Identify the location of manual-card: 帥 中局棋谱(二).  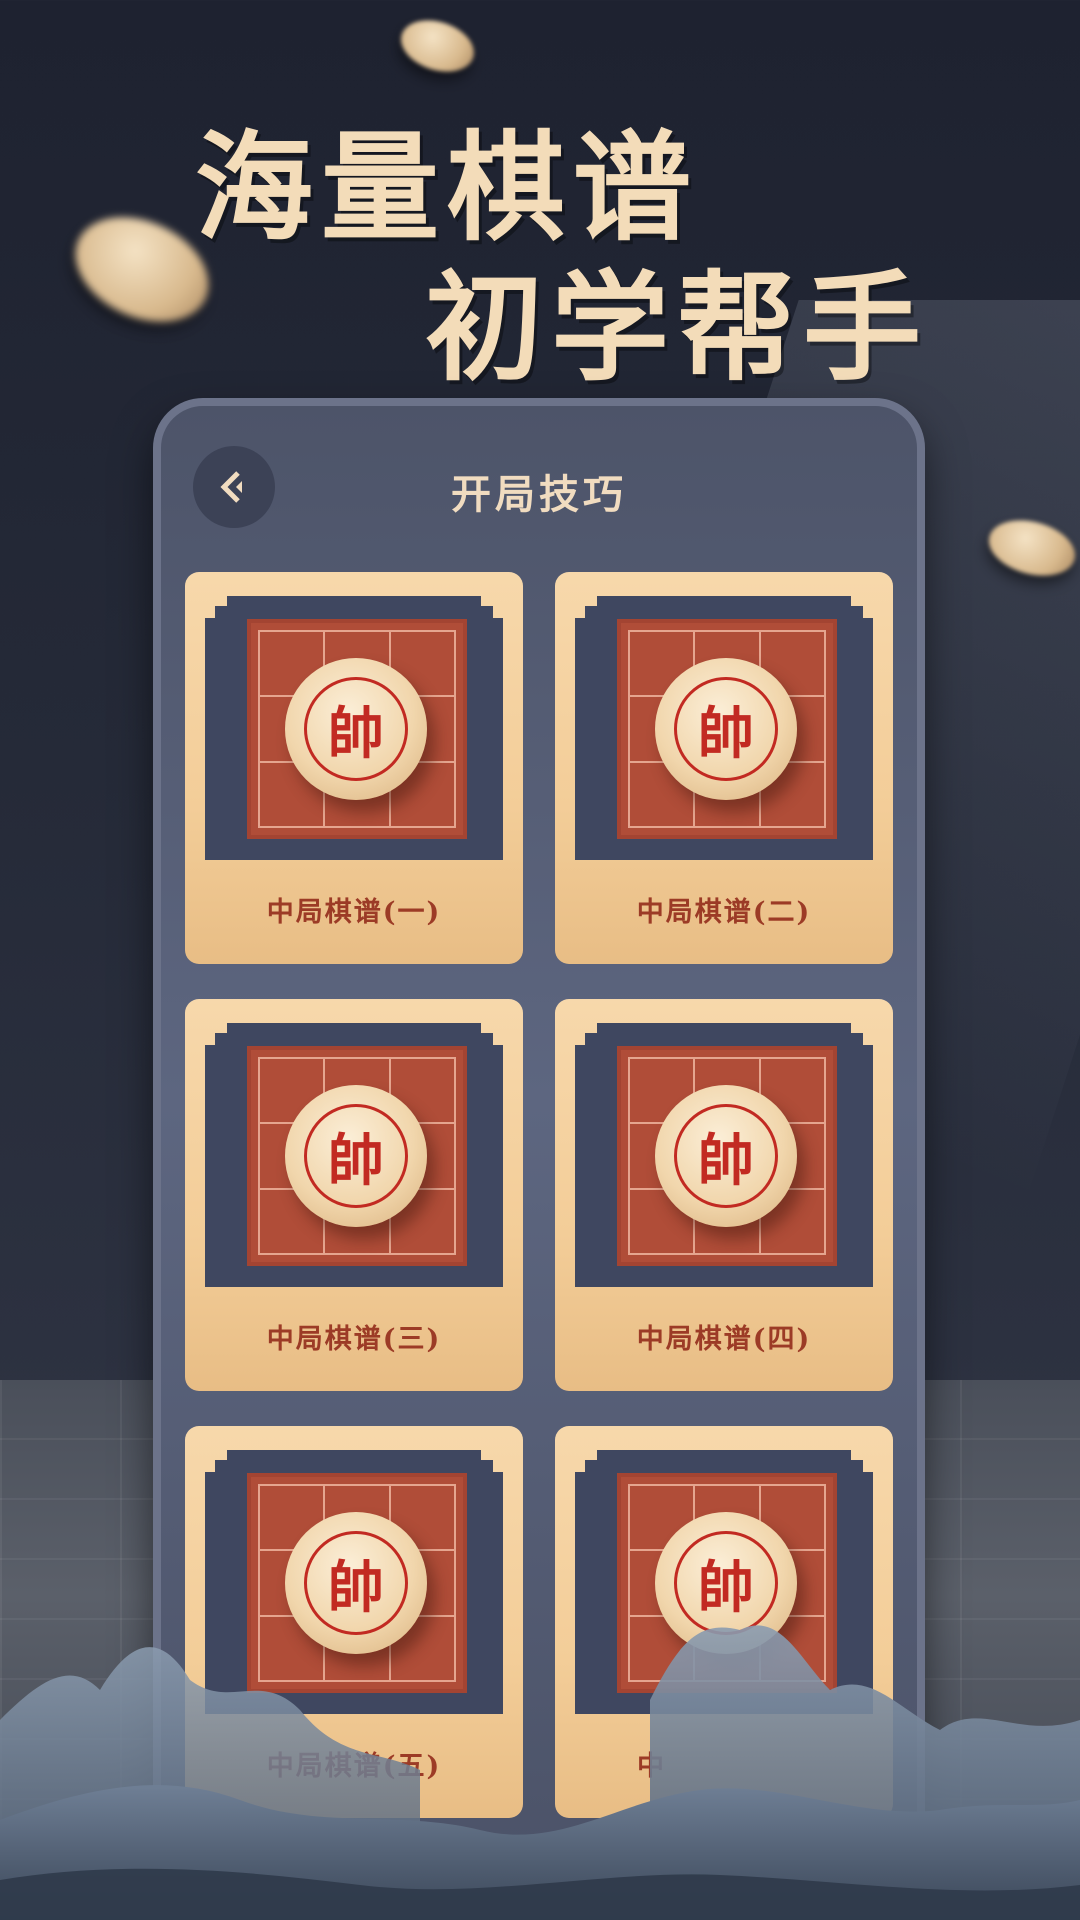
(724, 768).